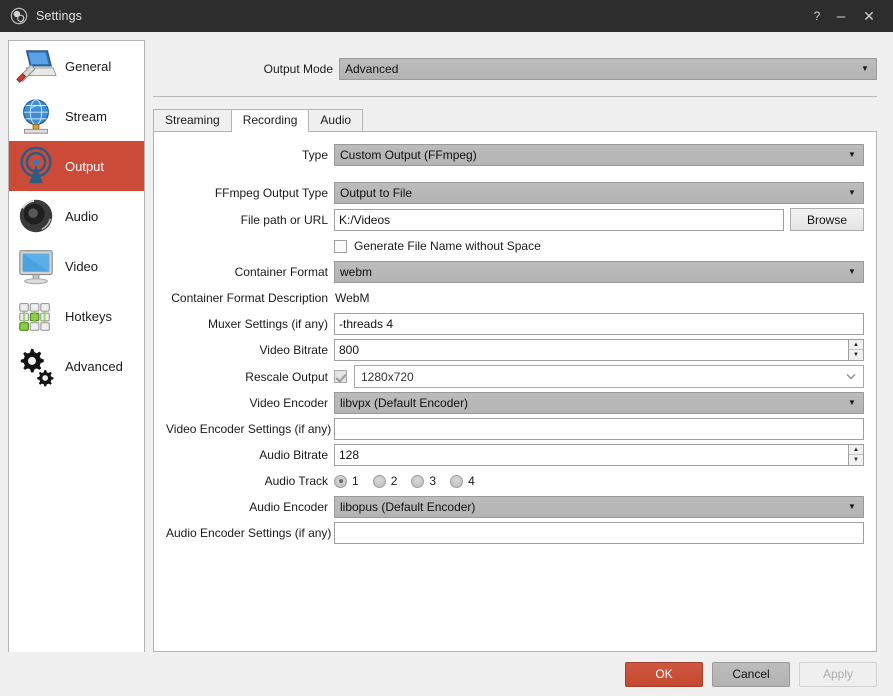  I want to click on audio-track-label: Audio Track, so click(296, 481).